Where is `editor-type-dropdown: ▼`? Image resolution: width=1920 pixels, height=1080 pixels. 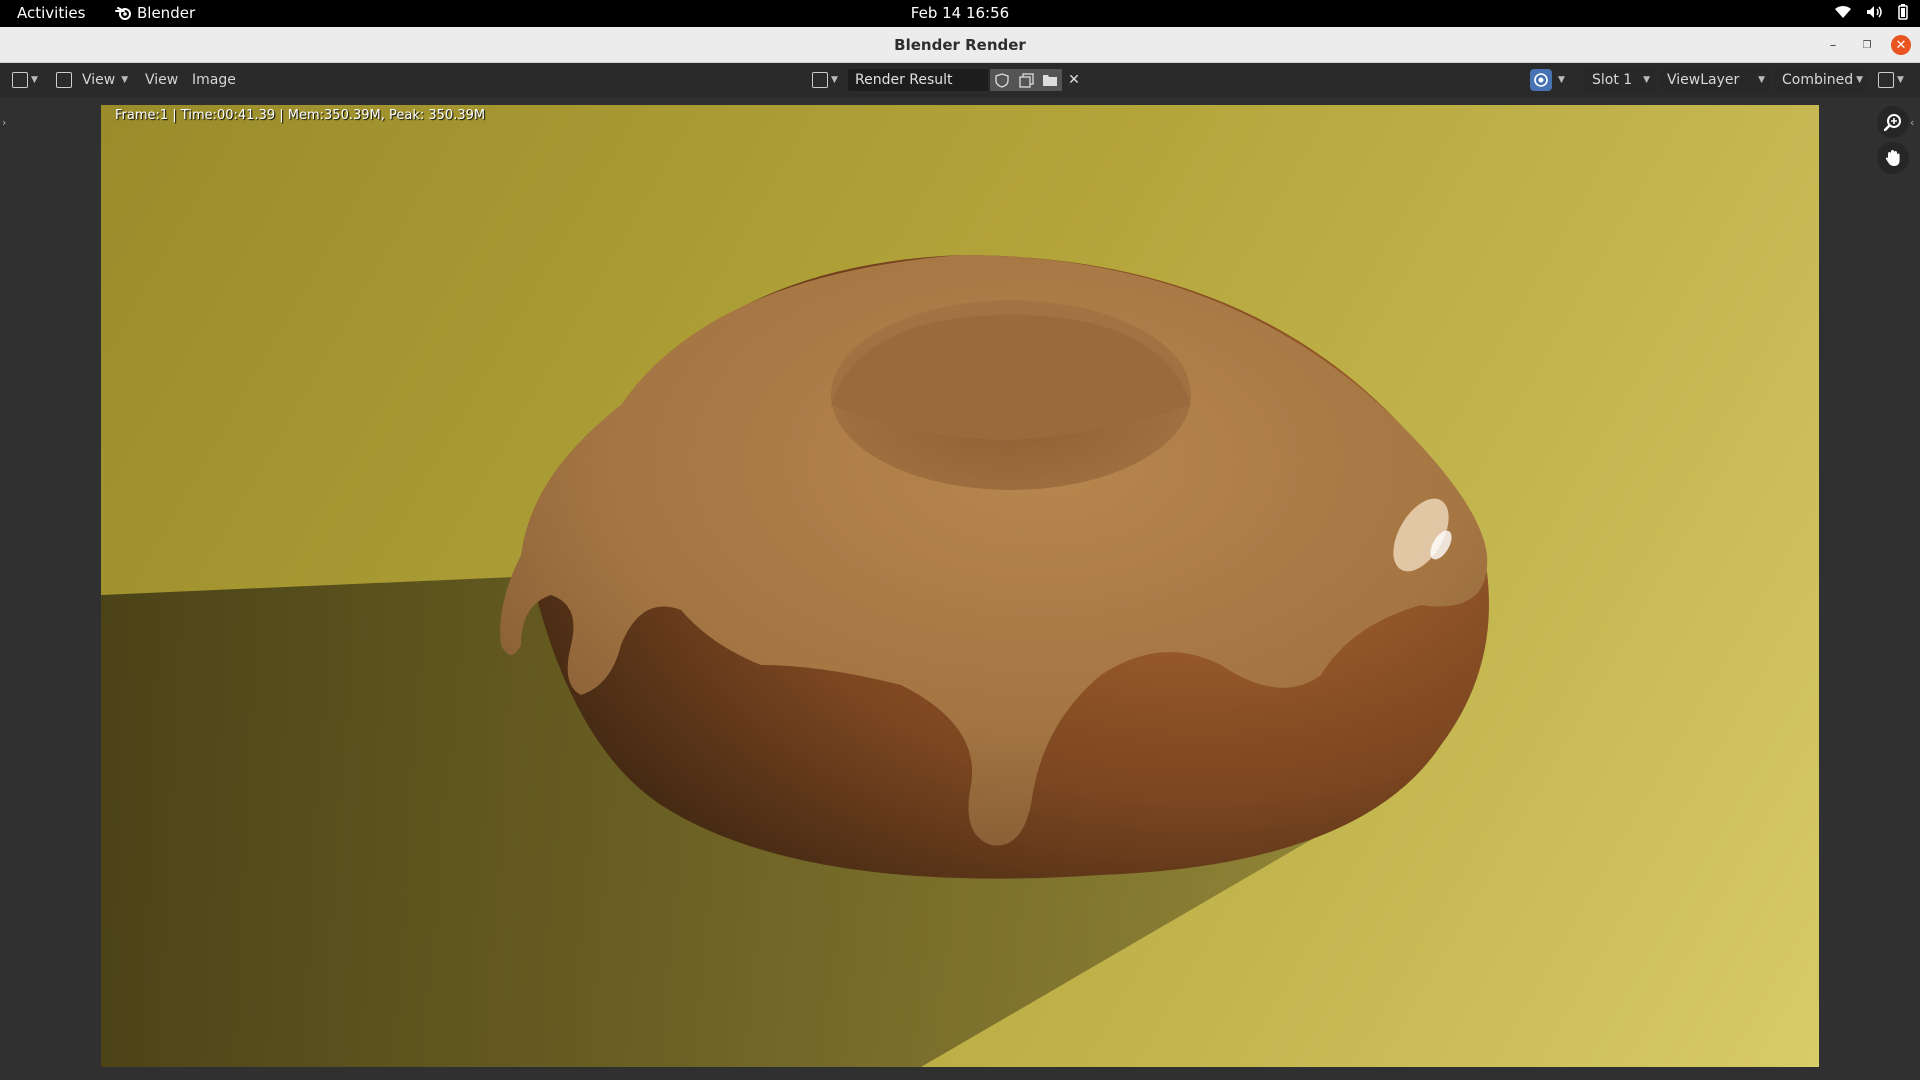 editor-type-dropdown: ▼ is located at coordinates (25, 80).